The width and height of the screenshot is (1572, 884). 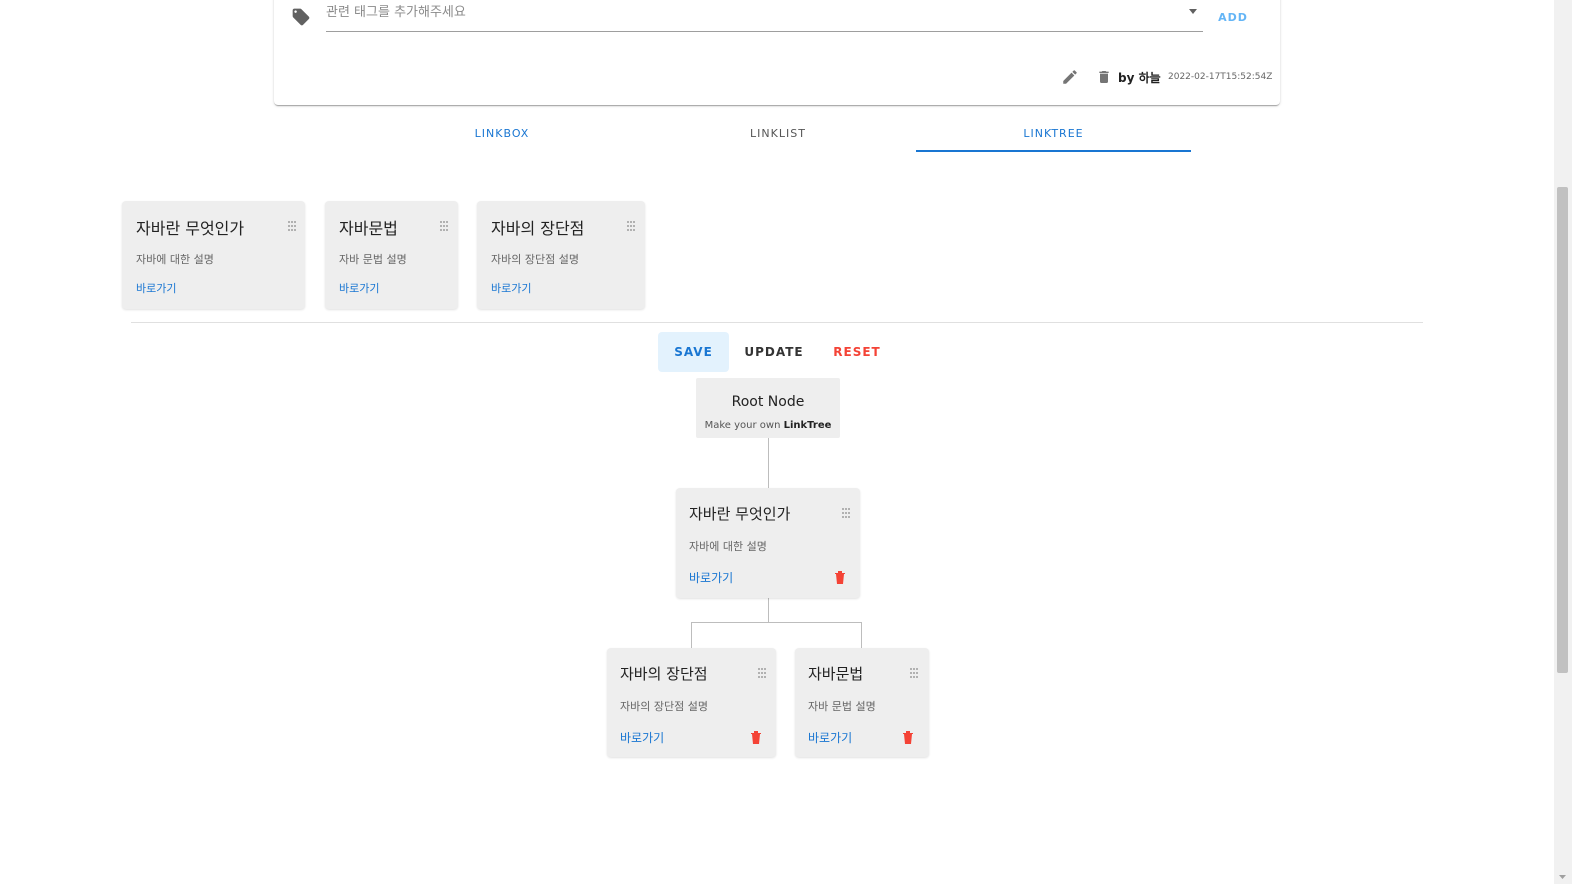 I want to click on palette-card: 자바문법 자바 문법 설명 바로가기, so click(x=391, y=255).